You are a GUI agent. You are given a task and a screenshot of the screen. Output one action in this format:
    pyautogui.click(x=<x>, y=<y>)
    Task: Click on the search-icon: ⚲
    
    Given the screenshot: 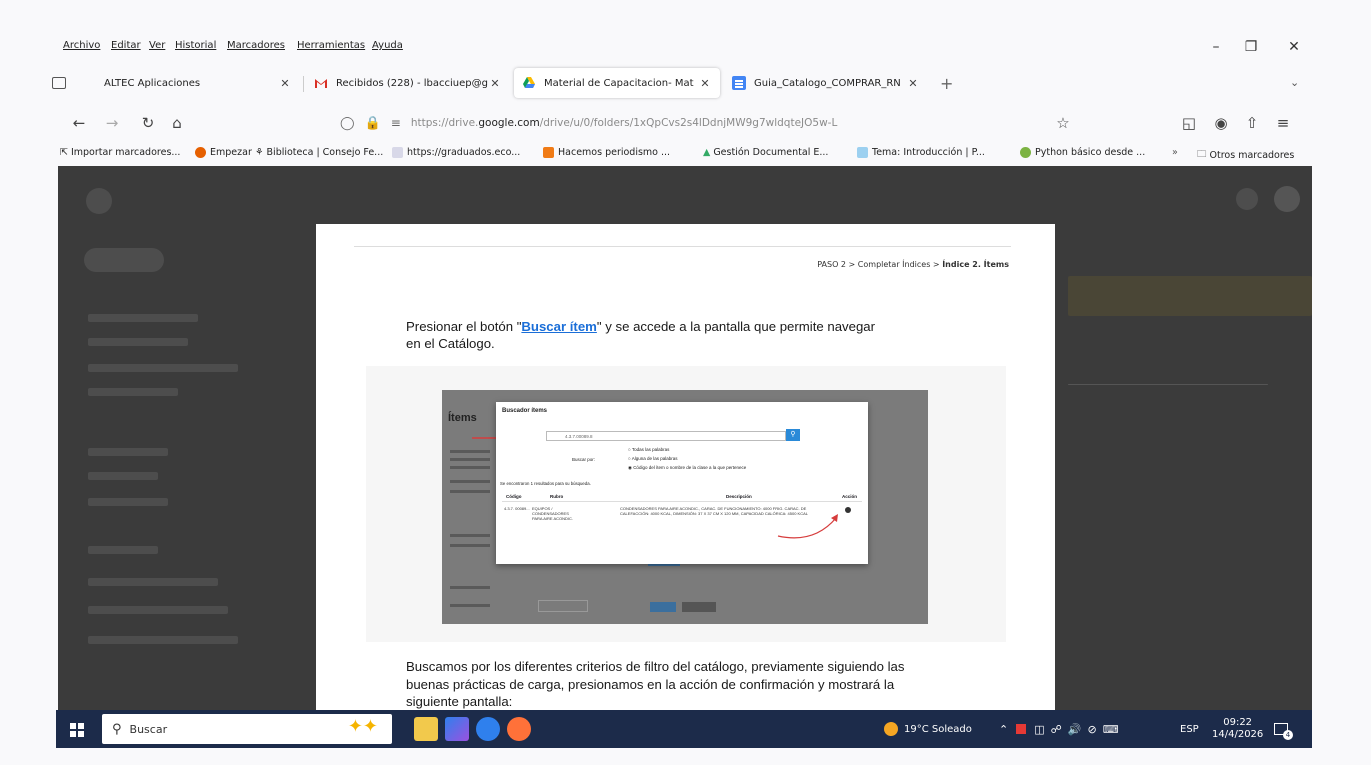 What is the action you would take?
    pyautogui.click(x=793, y=435)
    